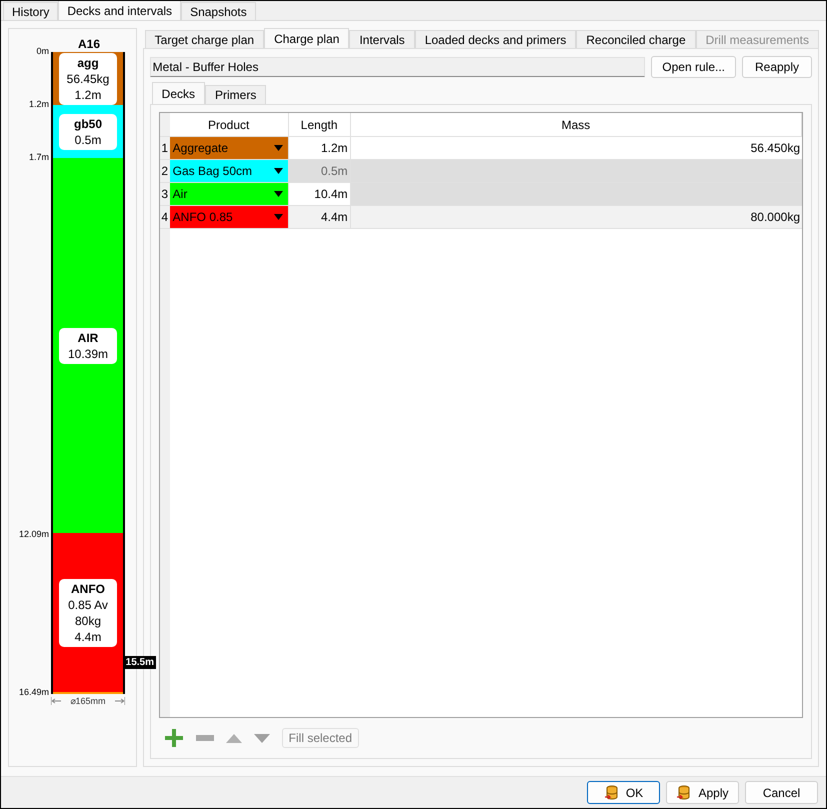 This screenshot has width=827, height=809. Describe the element at coordinates (88, 354) in the screenshot. I see `segment-value: 10.39m` at that location.